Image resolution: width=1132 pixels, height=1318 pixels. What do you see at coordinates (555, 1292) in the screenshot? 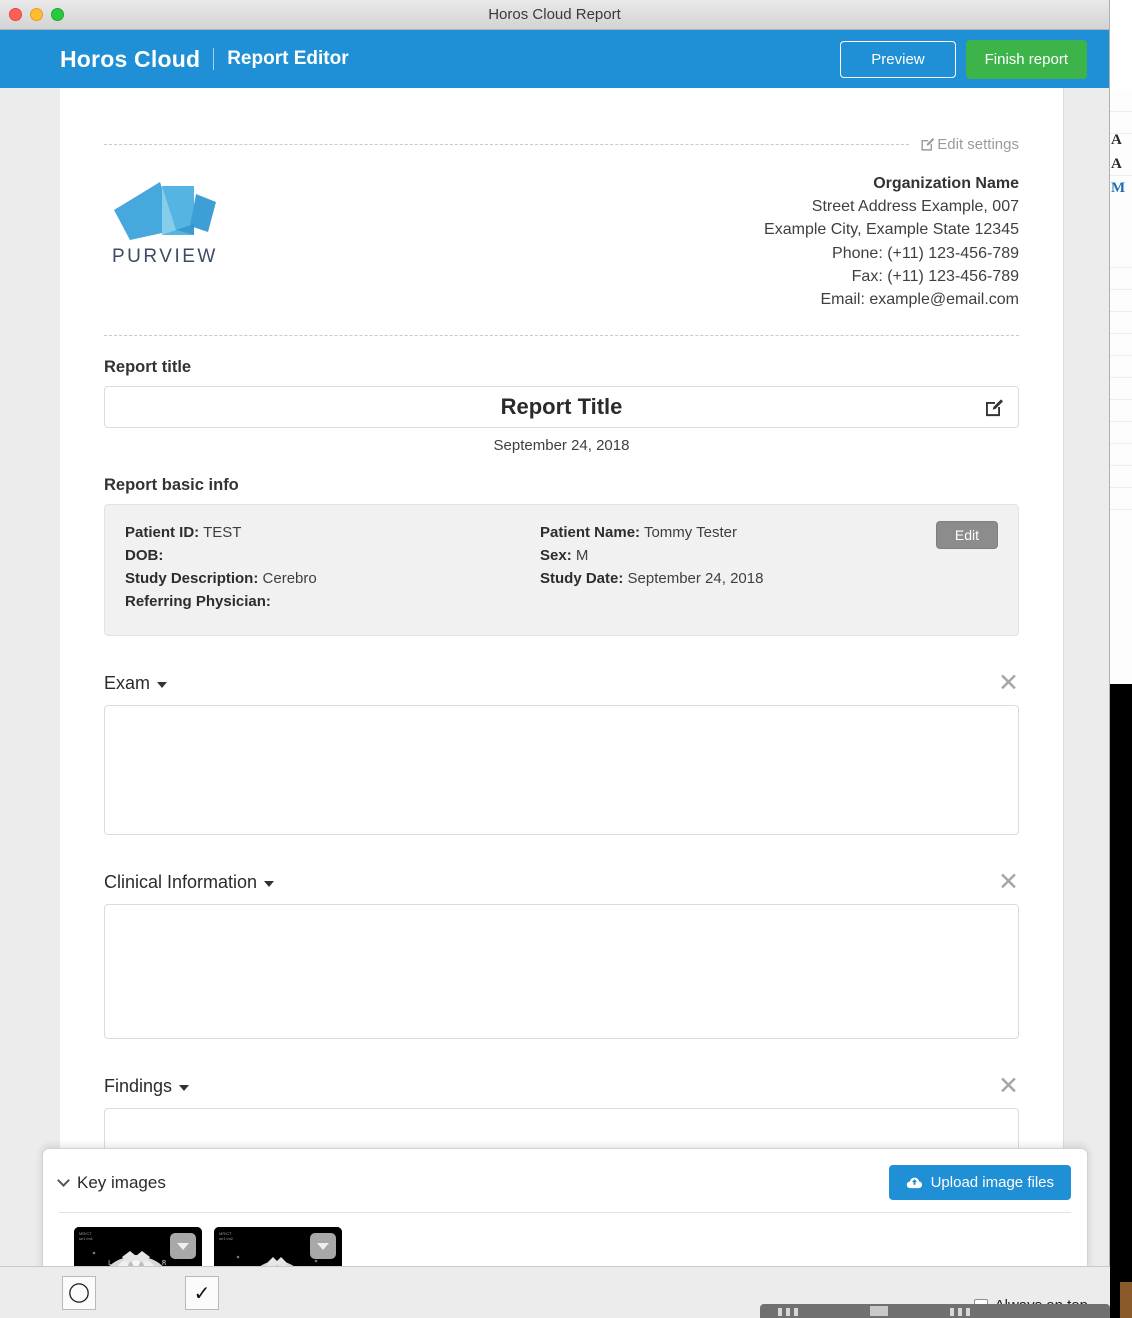
I see `bottom-toolbar: ✓ Always on top` at bounding box center [555, 1292].